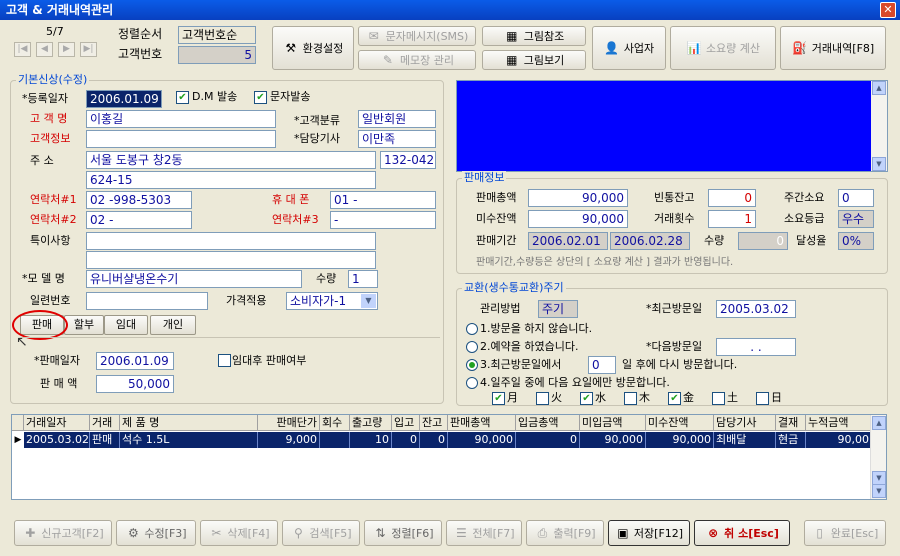 The image size is (900, 556). Describe the element at coordinates (239, 533) in the screenshot. I see `delete-button: ✂ 삭제[F4]` at that location.